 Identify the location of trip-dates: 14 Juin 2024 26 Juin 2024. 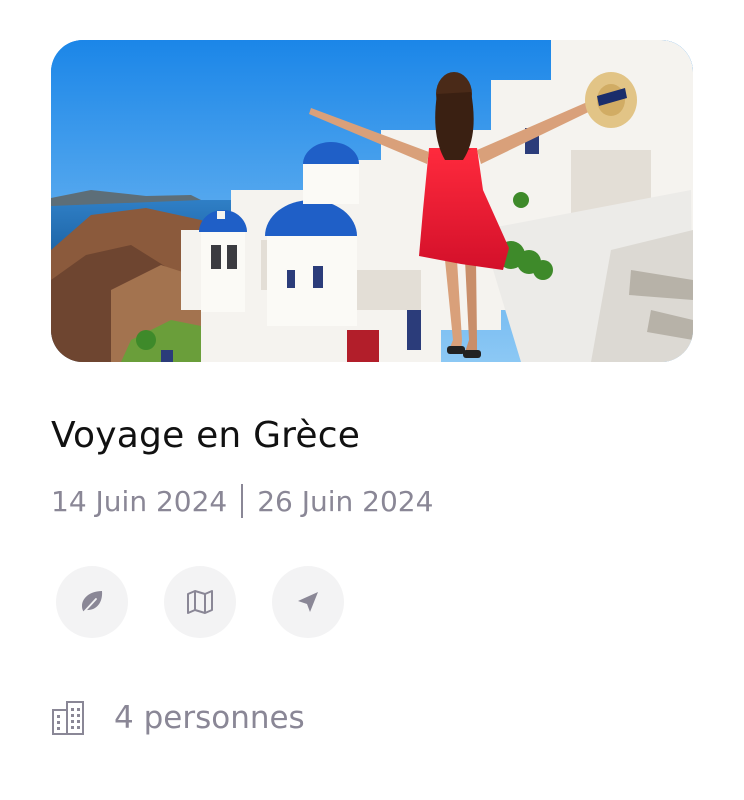
(242, 501).